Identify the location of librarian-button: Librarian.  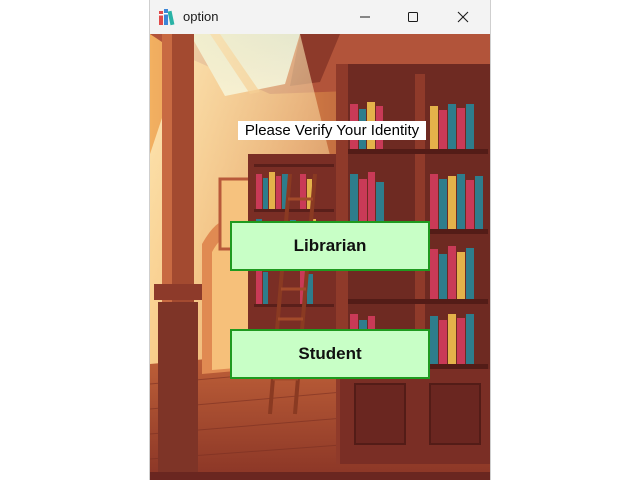
(330, 246).